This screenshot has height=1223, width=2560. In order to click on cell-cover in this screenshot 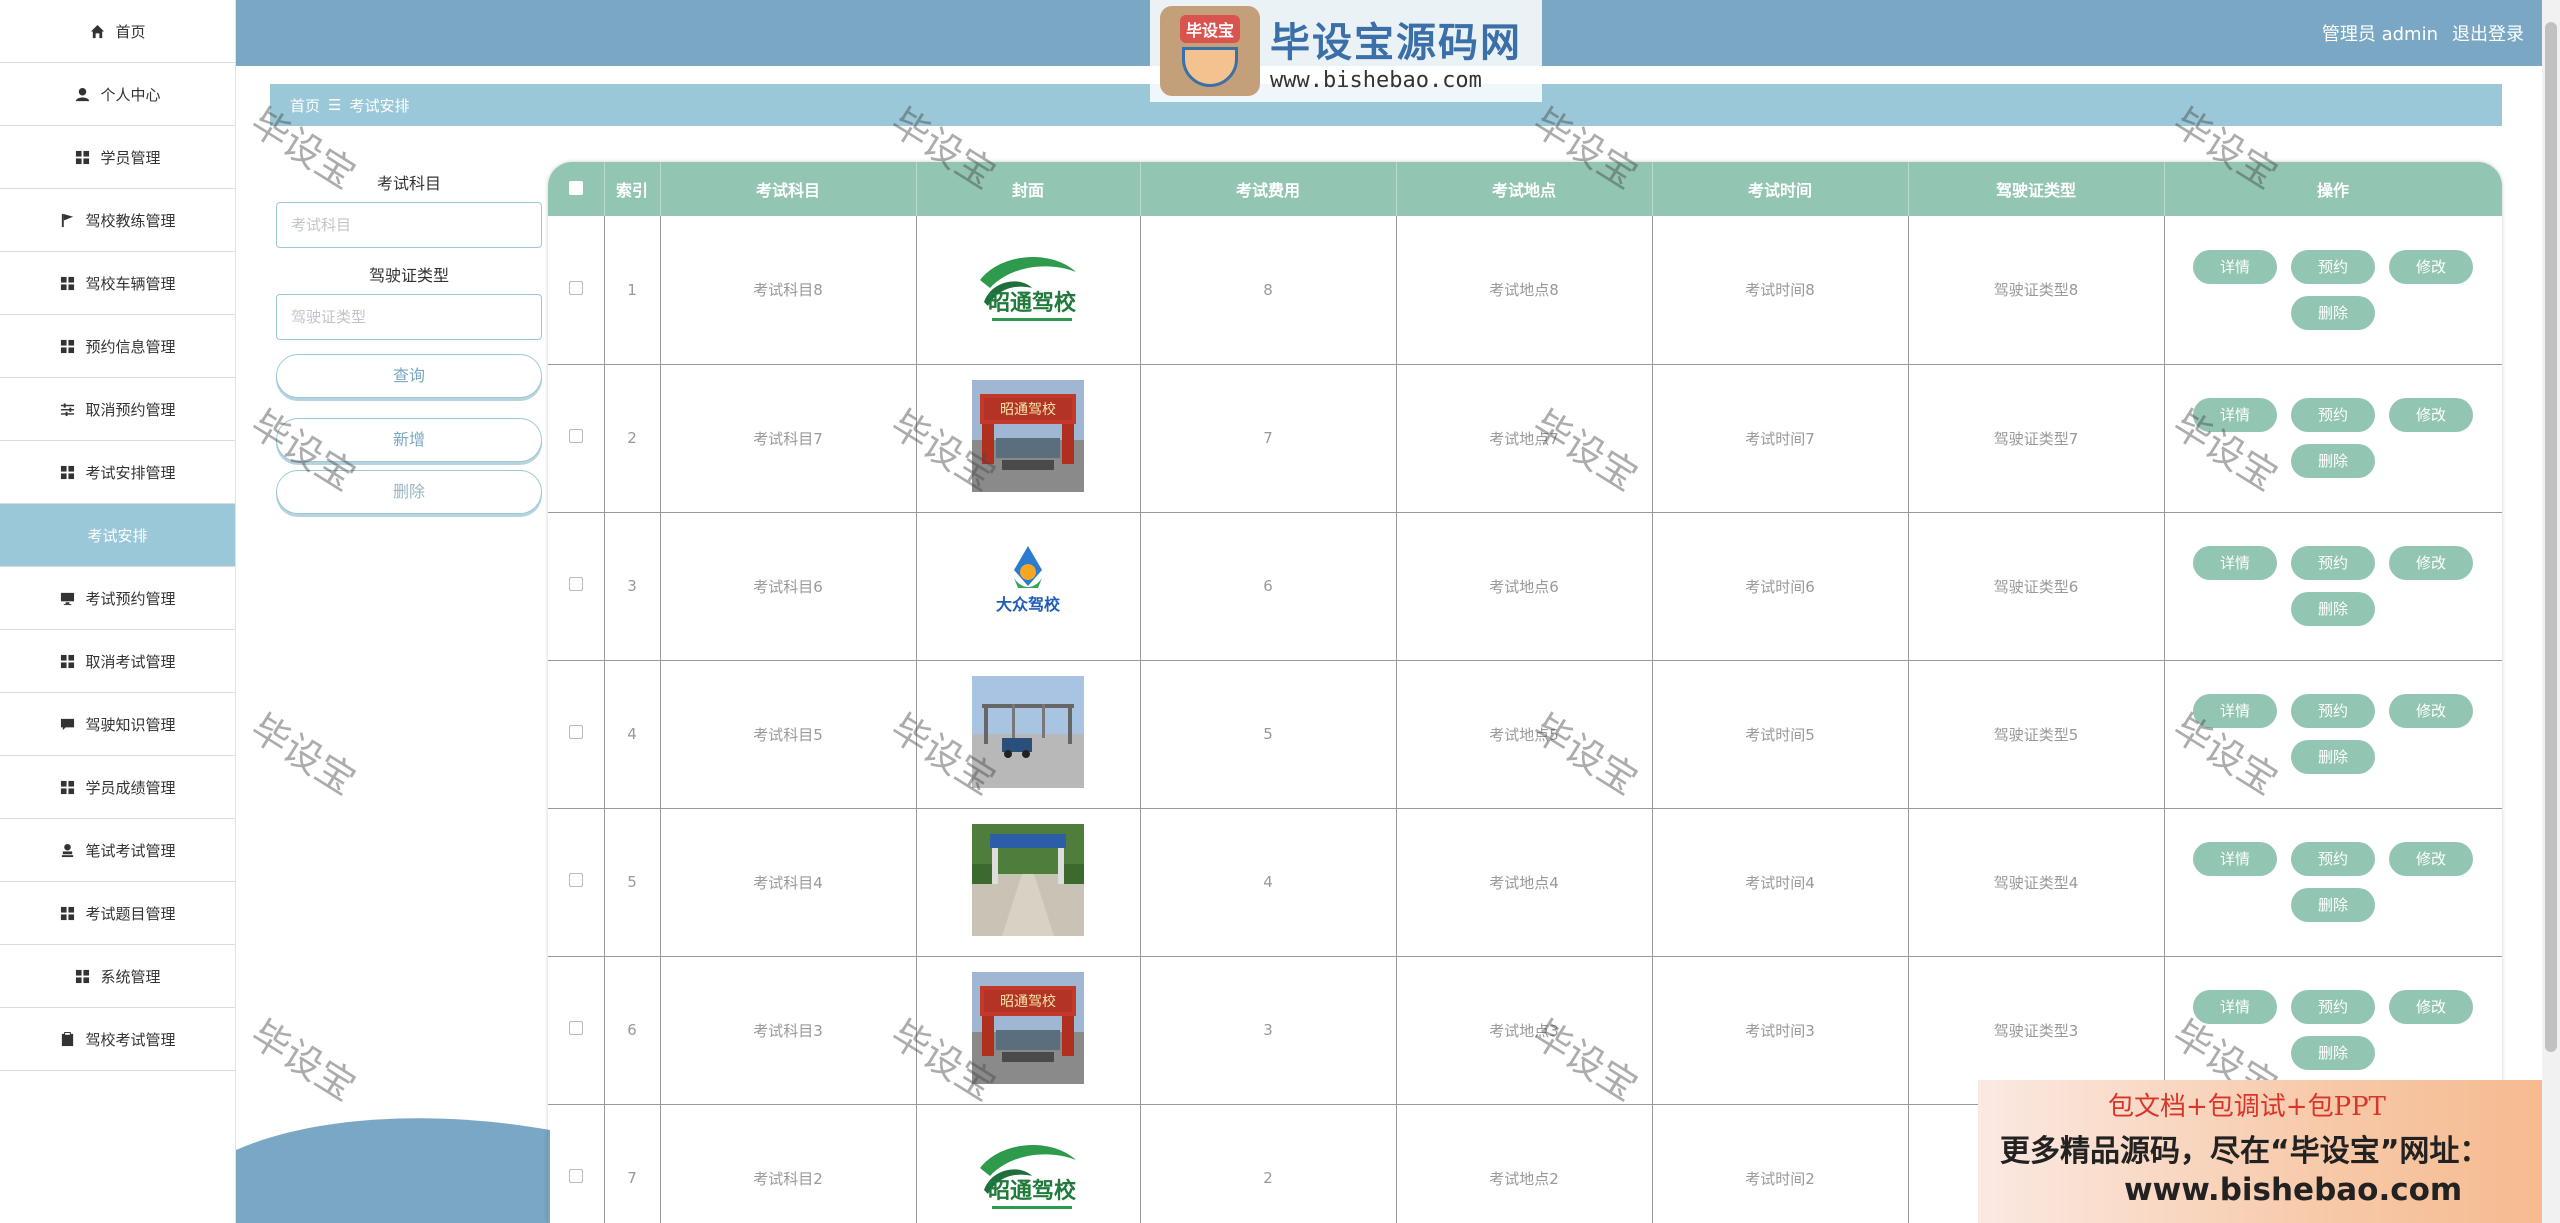, I will do `click(1028, 882)`.